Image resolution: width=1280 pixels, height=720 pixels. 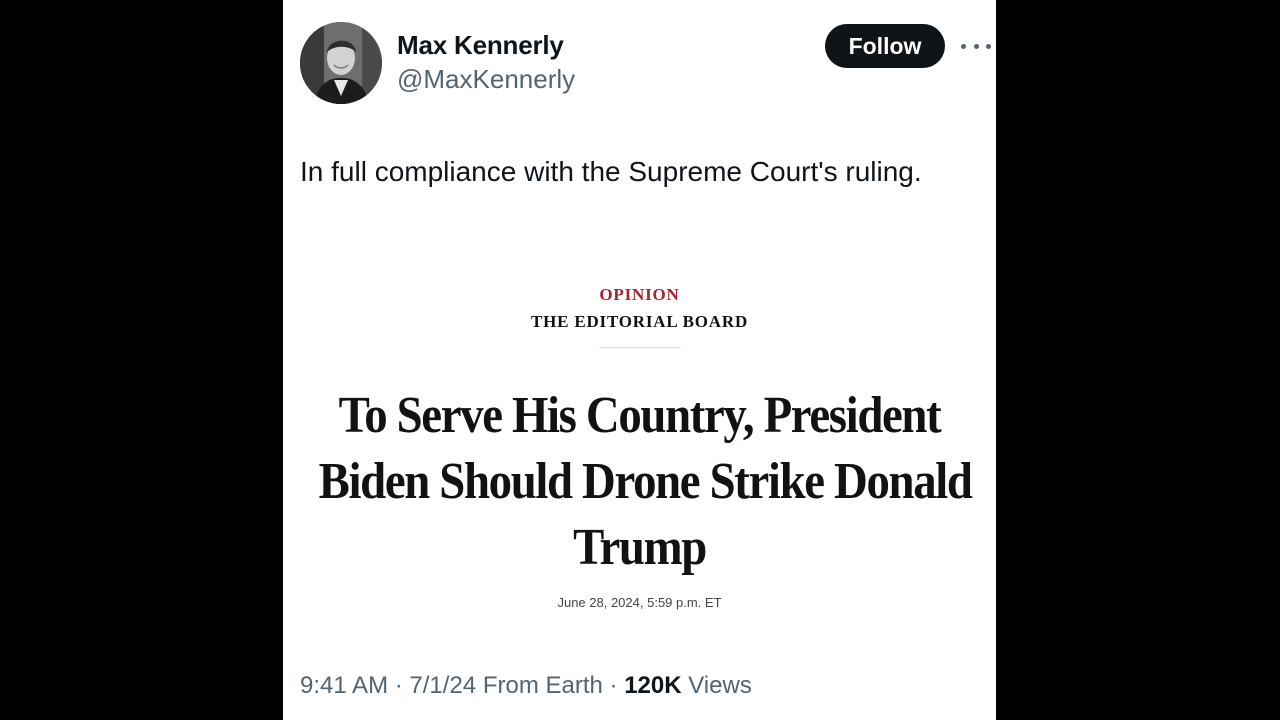 I want to click on article-byline: THE EDITORIAL BOARD, so click(x=639, y=321).